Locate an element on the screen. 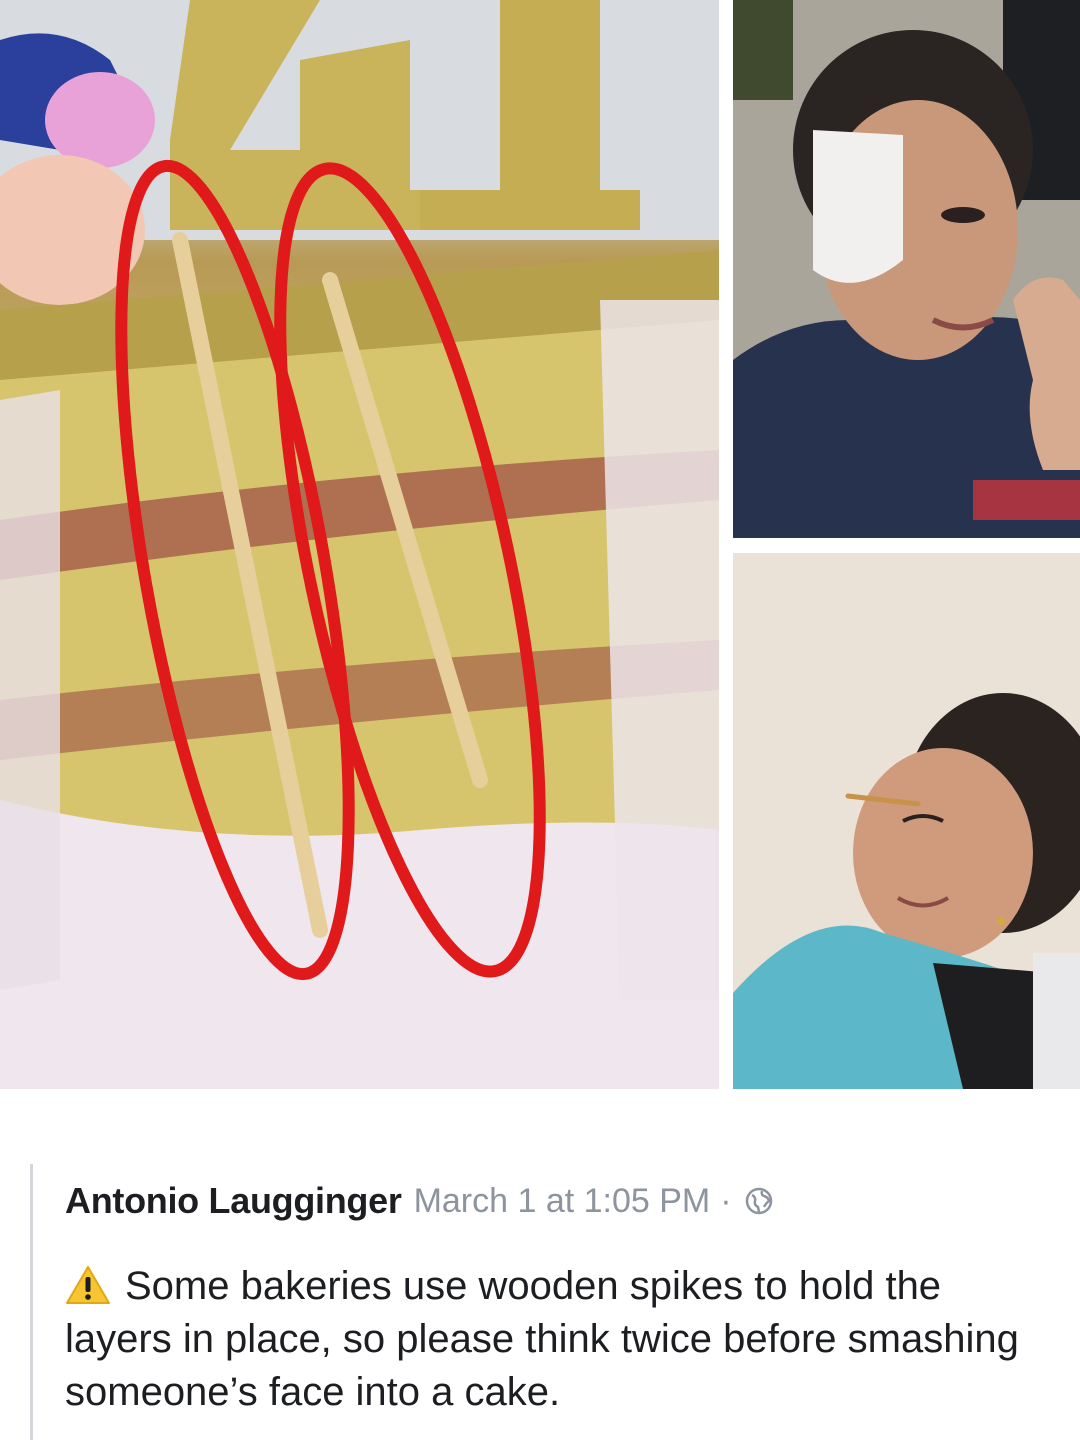 The height and width of the screenshot is (1453, 1080). pink-figurine is located at coordinates (100, 120).